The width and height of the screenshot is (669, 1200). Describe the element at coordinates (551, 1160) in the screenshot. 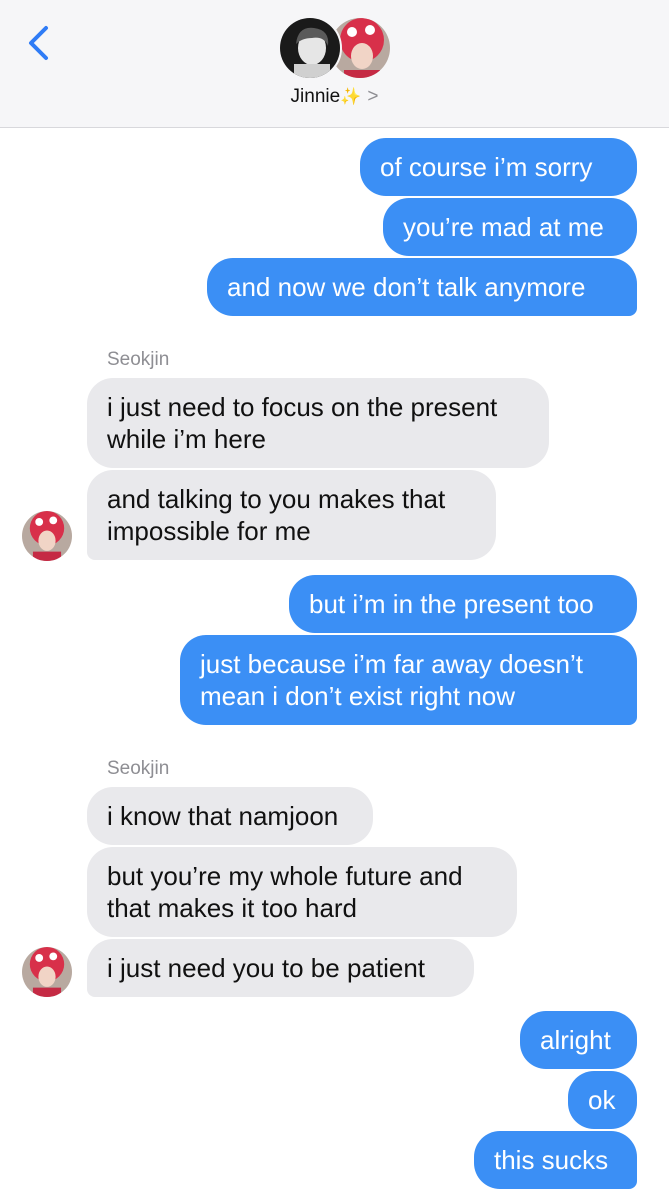

I see `message-text: this sucks` at that location.